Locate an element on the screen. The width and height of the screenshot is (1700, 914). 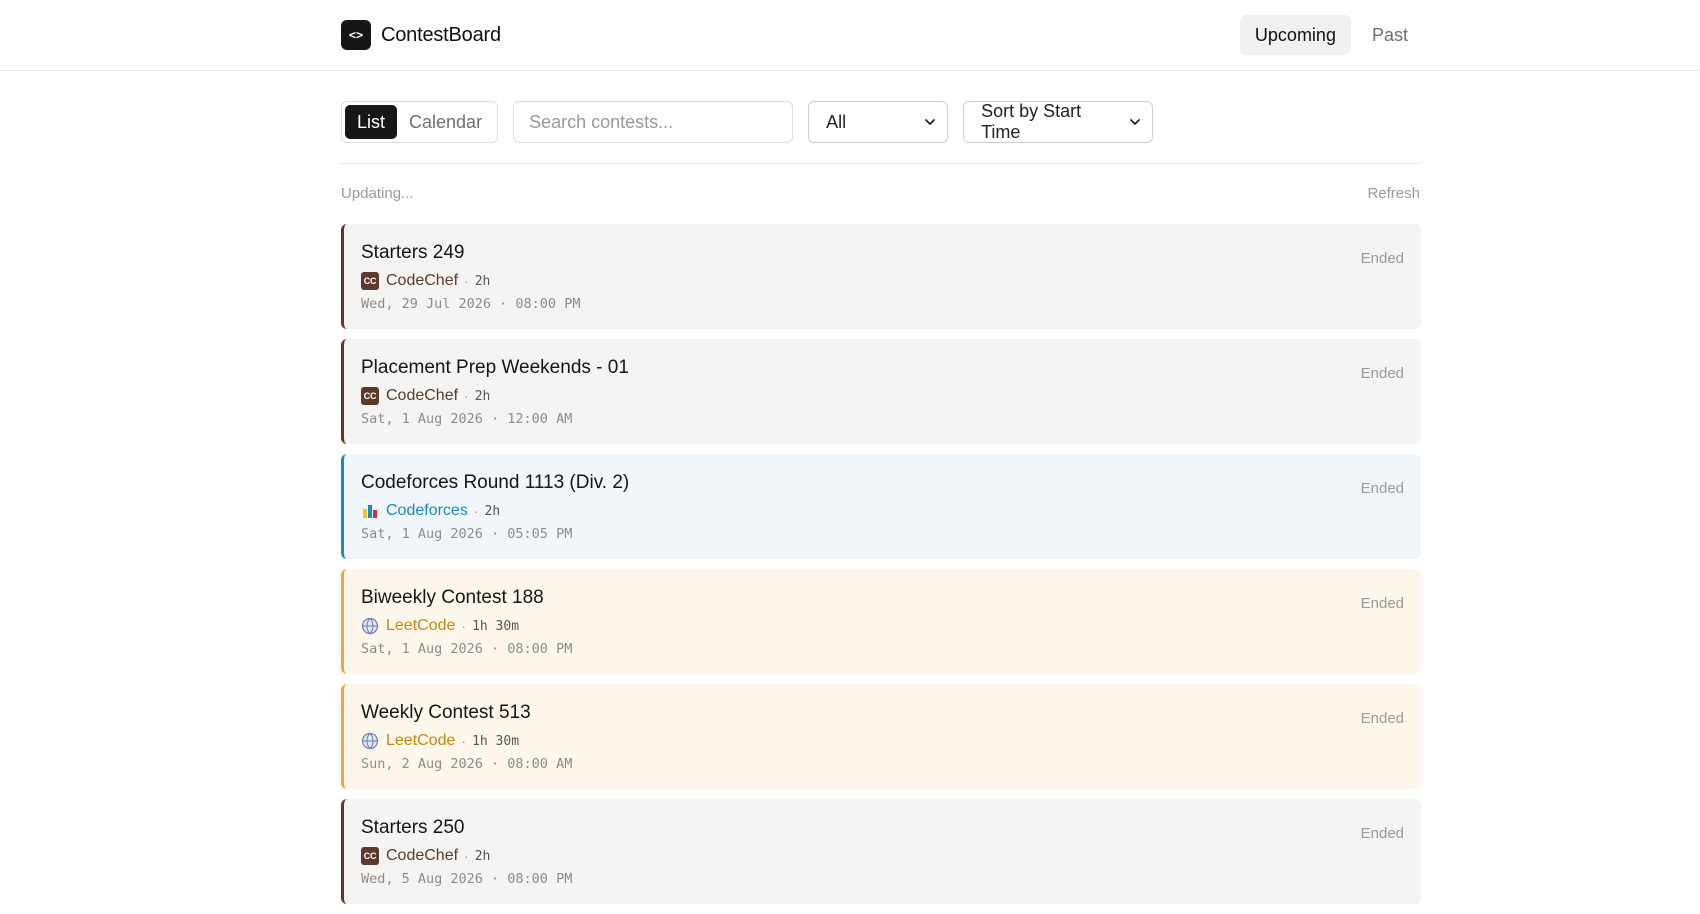
sort-select: Sort by Start Time is located at coordinates (1058, 122).